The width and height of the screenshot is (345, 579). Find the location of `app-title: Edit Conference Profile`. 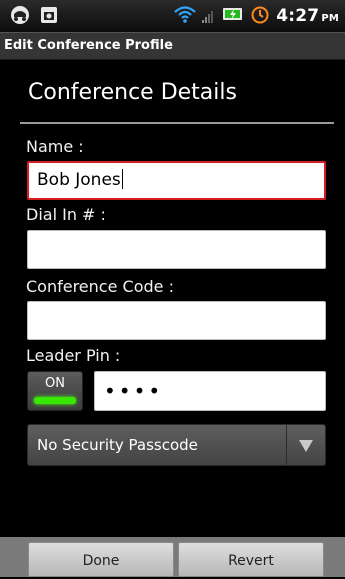

app-title: Edit Conference Profile is located at coordinates (88, 45).